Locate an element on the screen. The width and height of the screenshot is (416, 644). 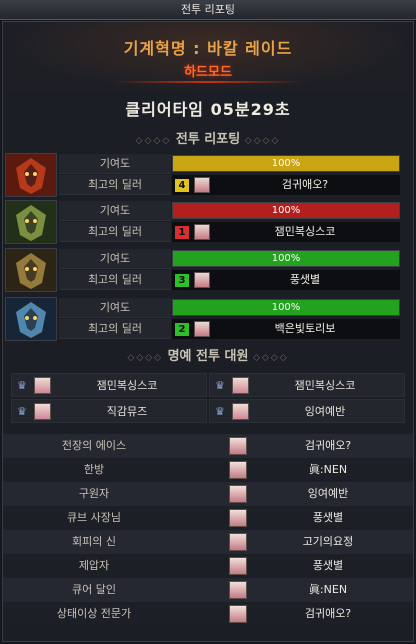
dealer-rank-badge: 1 is located at coordinates (182, 232).